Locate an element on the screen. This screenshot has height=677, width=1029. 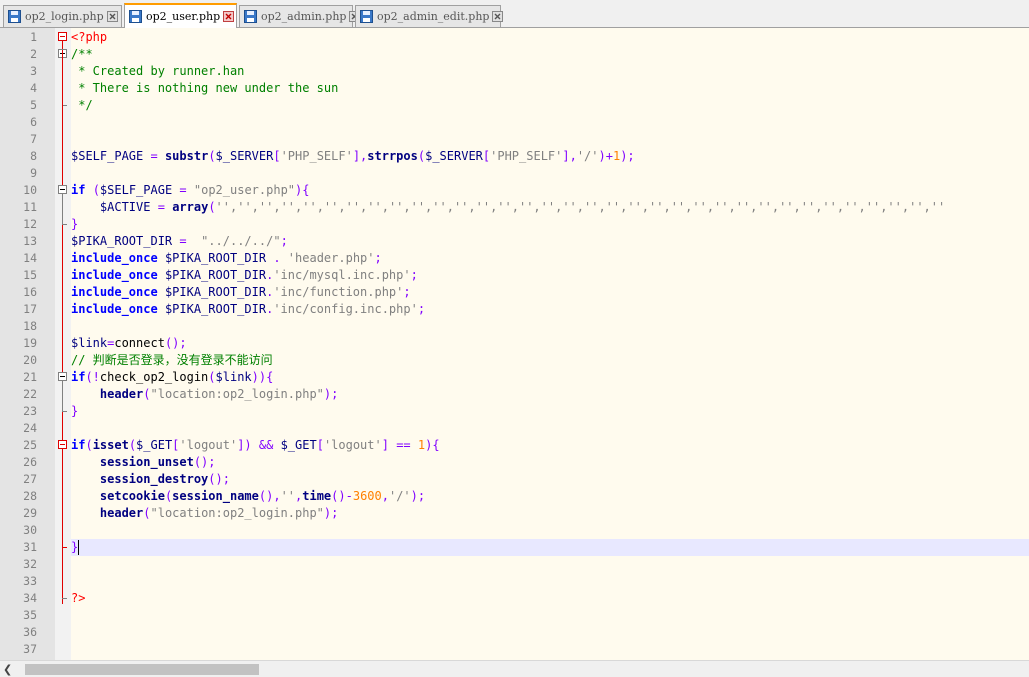
line-number: 30 is located at coordinates (30, 530).